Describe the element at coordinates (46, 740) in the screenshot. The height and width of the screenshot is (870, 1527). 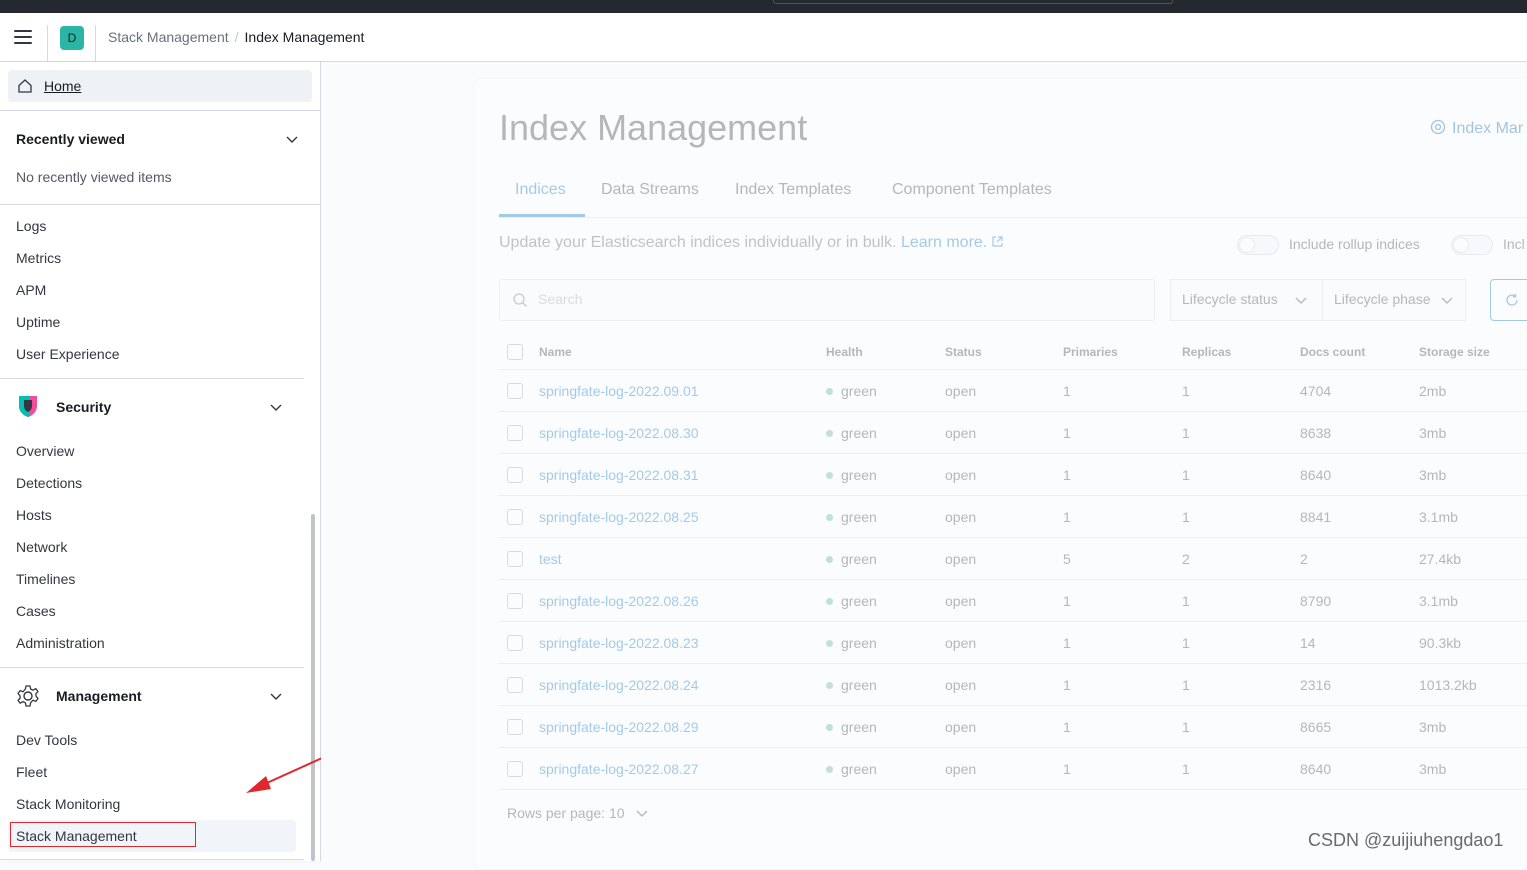
I see `sidebar-item-dev-tools: Dev Tools` at that location.